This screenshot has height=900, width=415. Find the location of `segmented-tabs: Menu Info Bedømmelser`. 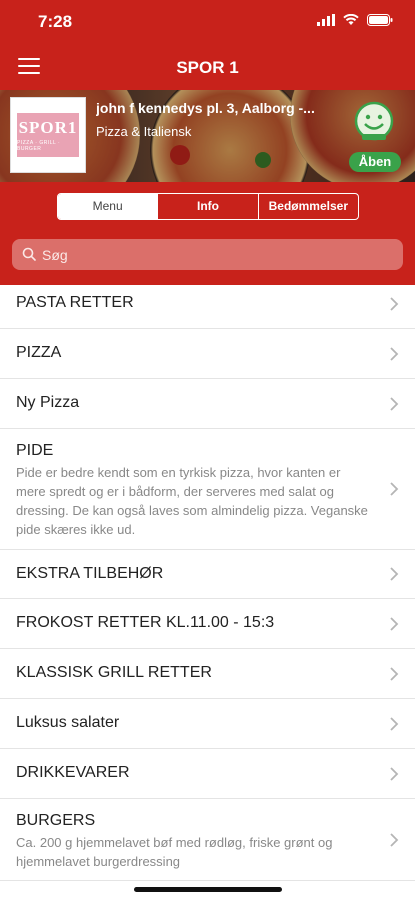

segmented-tabs: Menu Info Bedømmelser is located at coordinates (208, 206).